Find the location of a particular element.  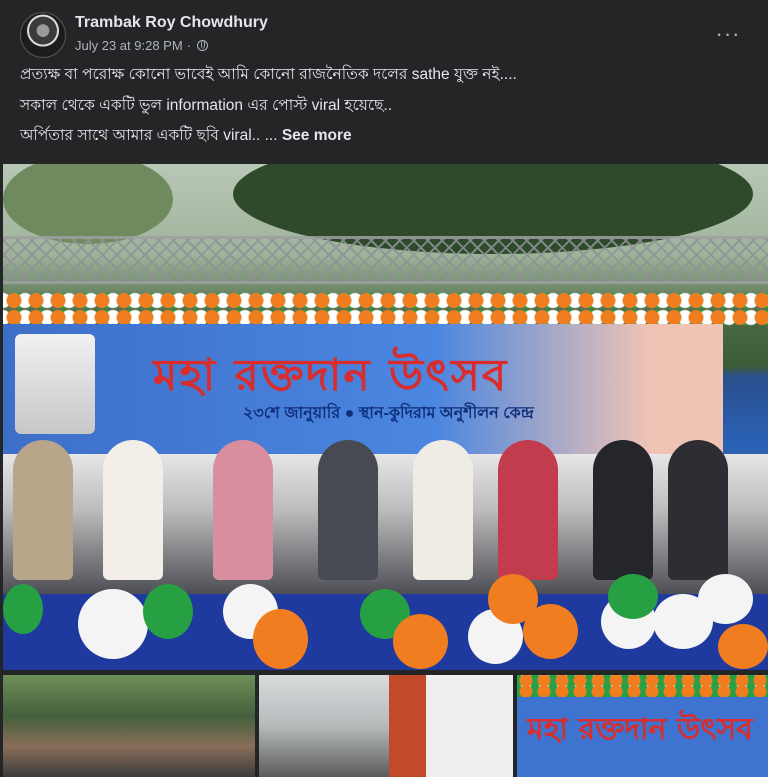

author-name: Trambak Roy Chowdhury is located at coordinates (171, 23).